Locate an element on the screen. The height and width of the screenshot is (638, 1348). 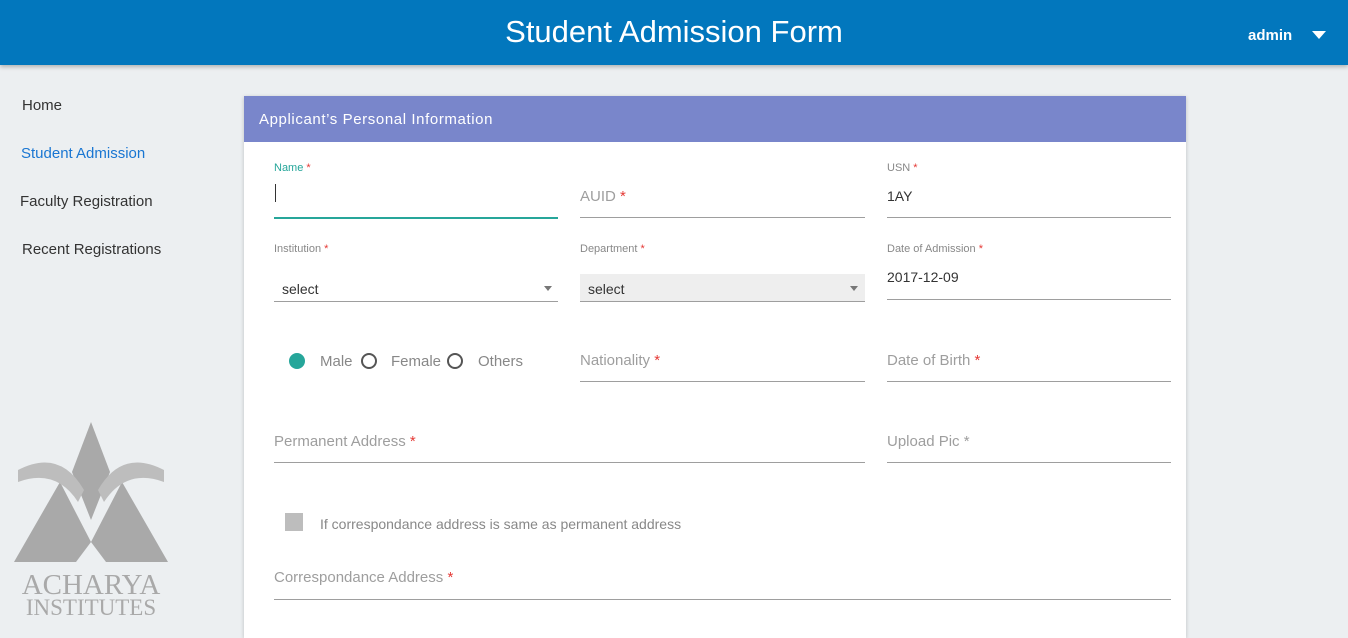
gender-label-male: Male is located at coordinates (336, 361).